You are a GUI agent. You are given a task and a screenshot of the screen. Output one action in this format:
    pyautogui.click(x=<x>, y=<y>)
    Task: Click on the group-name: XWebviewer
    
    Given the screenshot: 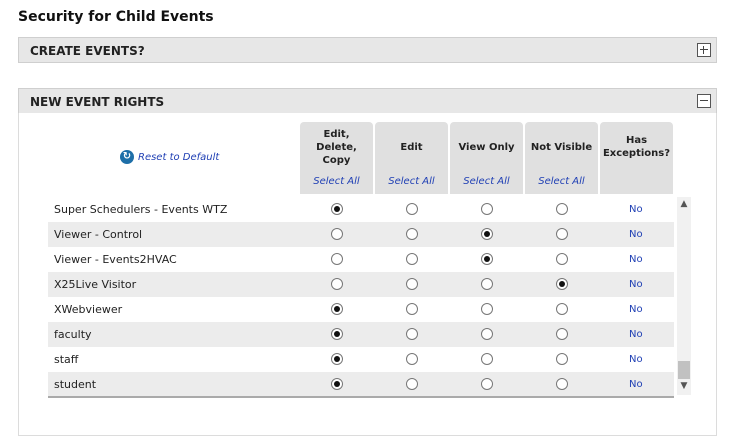 What is the action you would take?
    pyautogui.click(x=88, y=309)
    